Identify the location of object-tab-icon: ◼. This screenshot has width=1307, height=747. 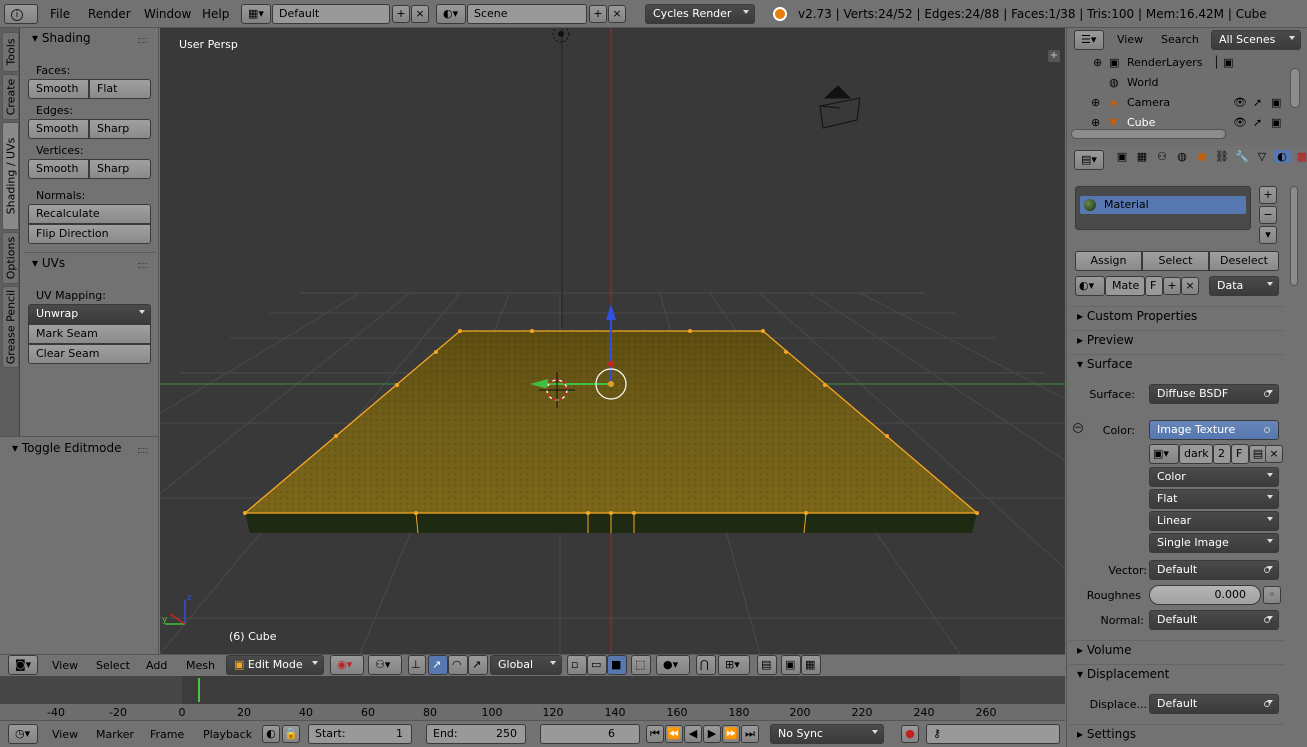
(1202, 156).